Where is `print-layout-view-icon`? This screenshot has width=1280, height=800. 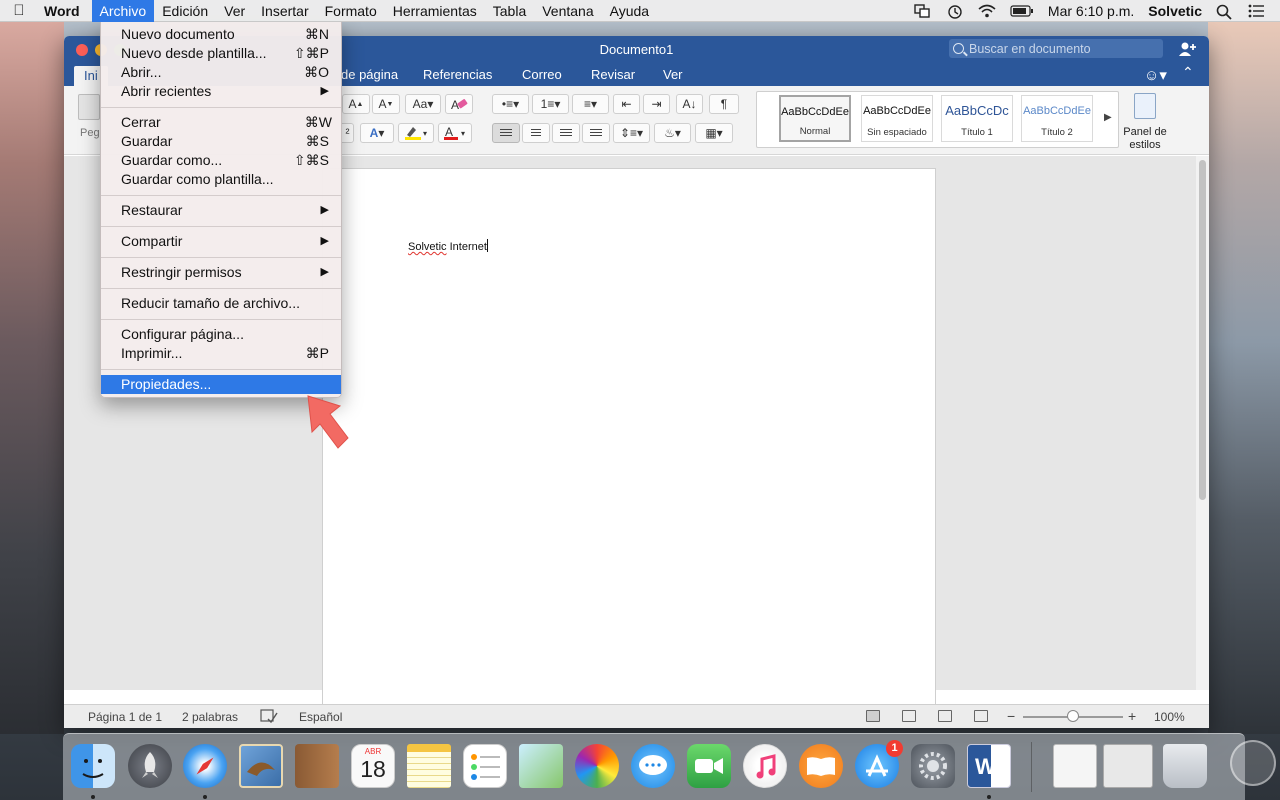
print-layout-view-icon is located at coordinates (873, 716).